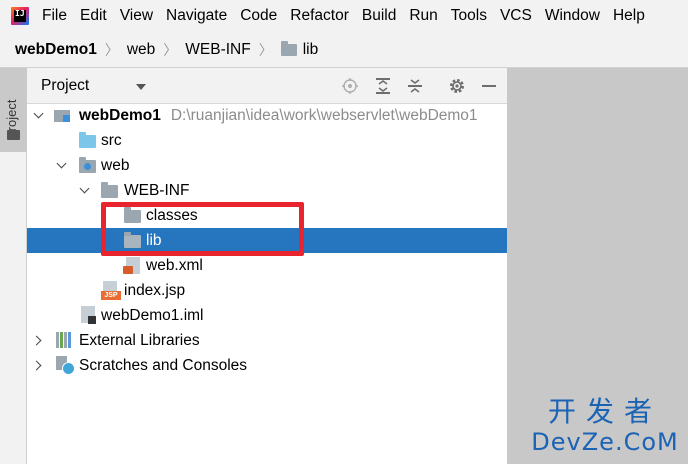 The image size is (688, 464). Describe the element at coordinates (93, 16) in the screenshot. I see `menu-edit: Edit` at that location.